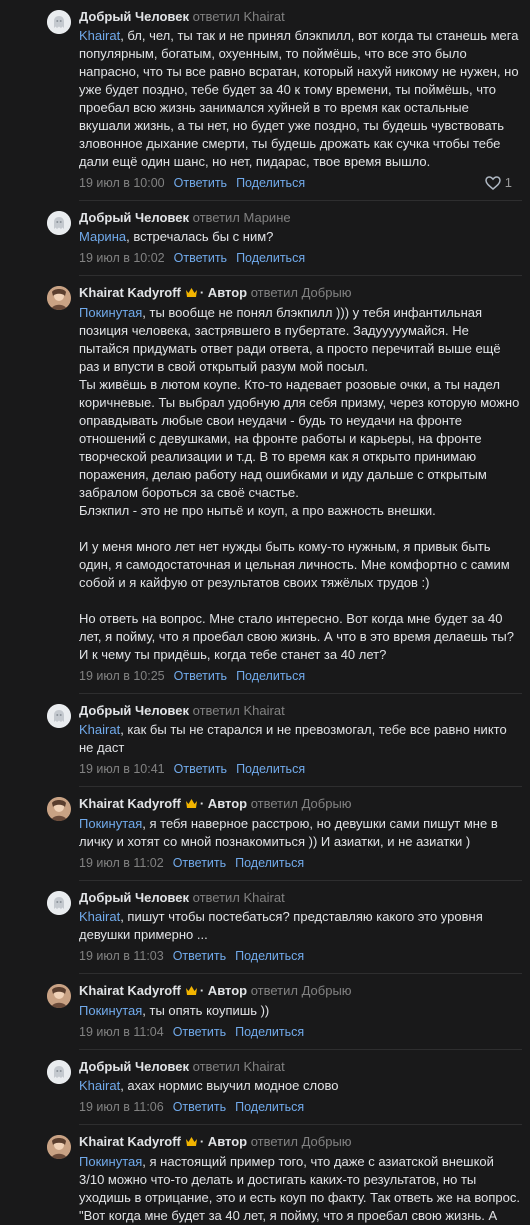 This screenshot has height=1225, width=530. What do you see at coordinates (229, 1085) in the screenshot?
I see `comment-body: , ахах нормис выучил модное слово` at bounding box center [229, 1085].